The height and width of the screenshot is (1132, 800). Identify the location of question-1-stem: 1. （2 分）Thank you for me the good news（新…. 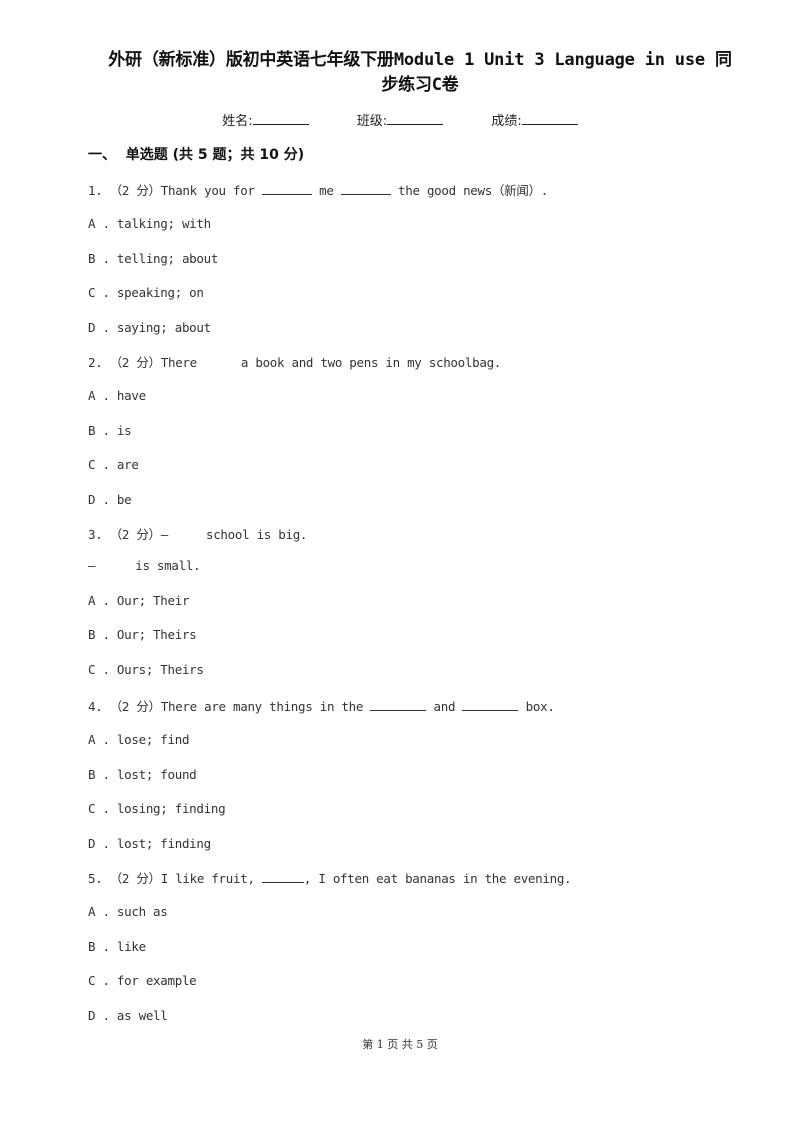
(318, 189).